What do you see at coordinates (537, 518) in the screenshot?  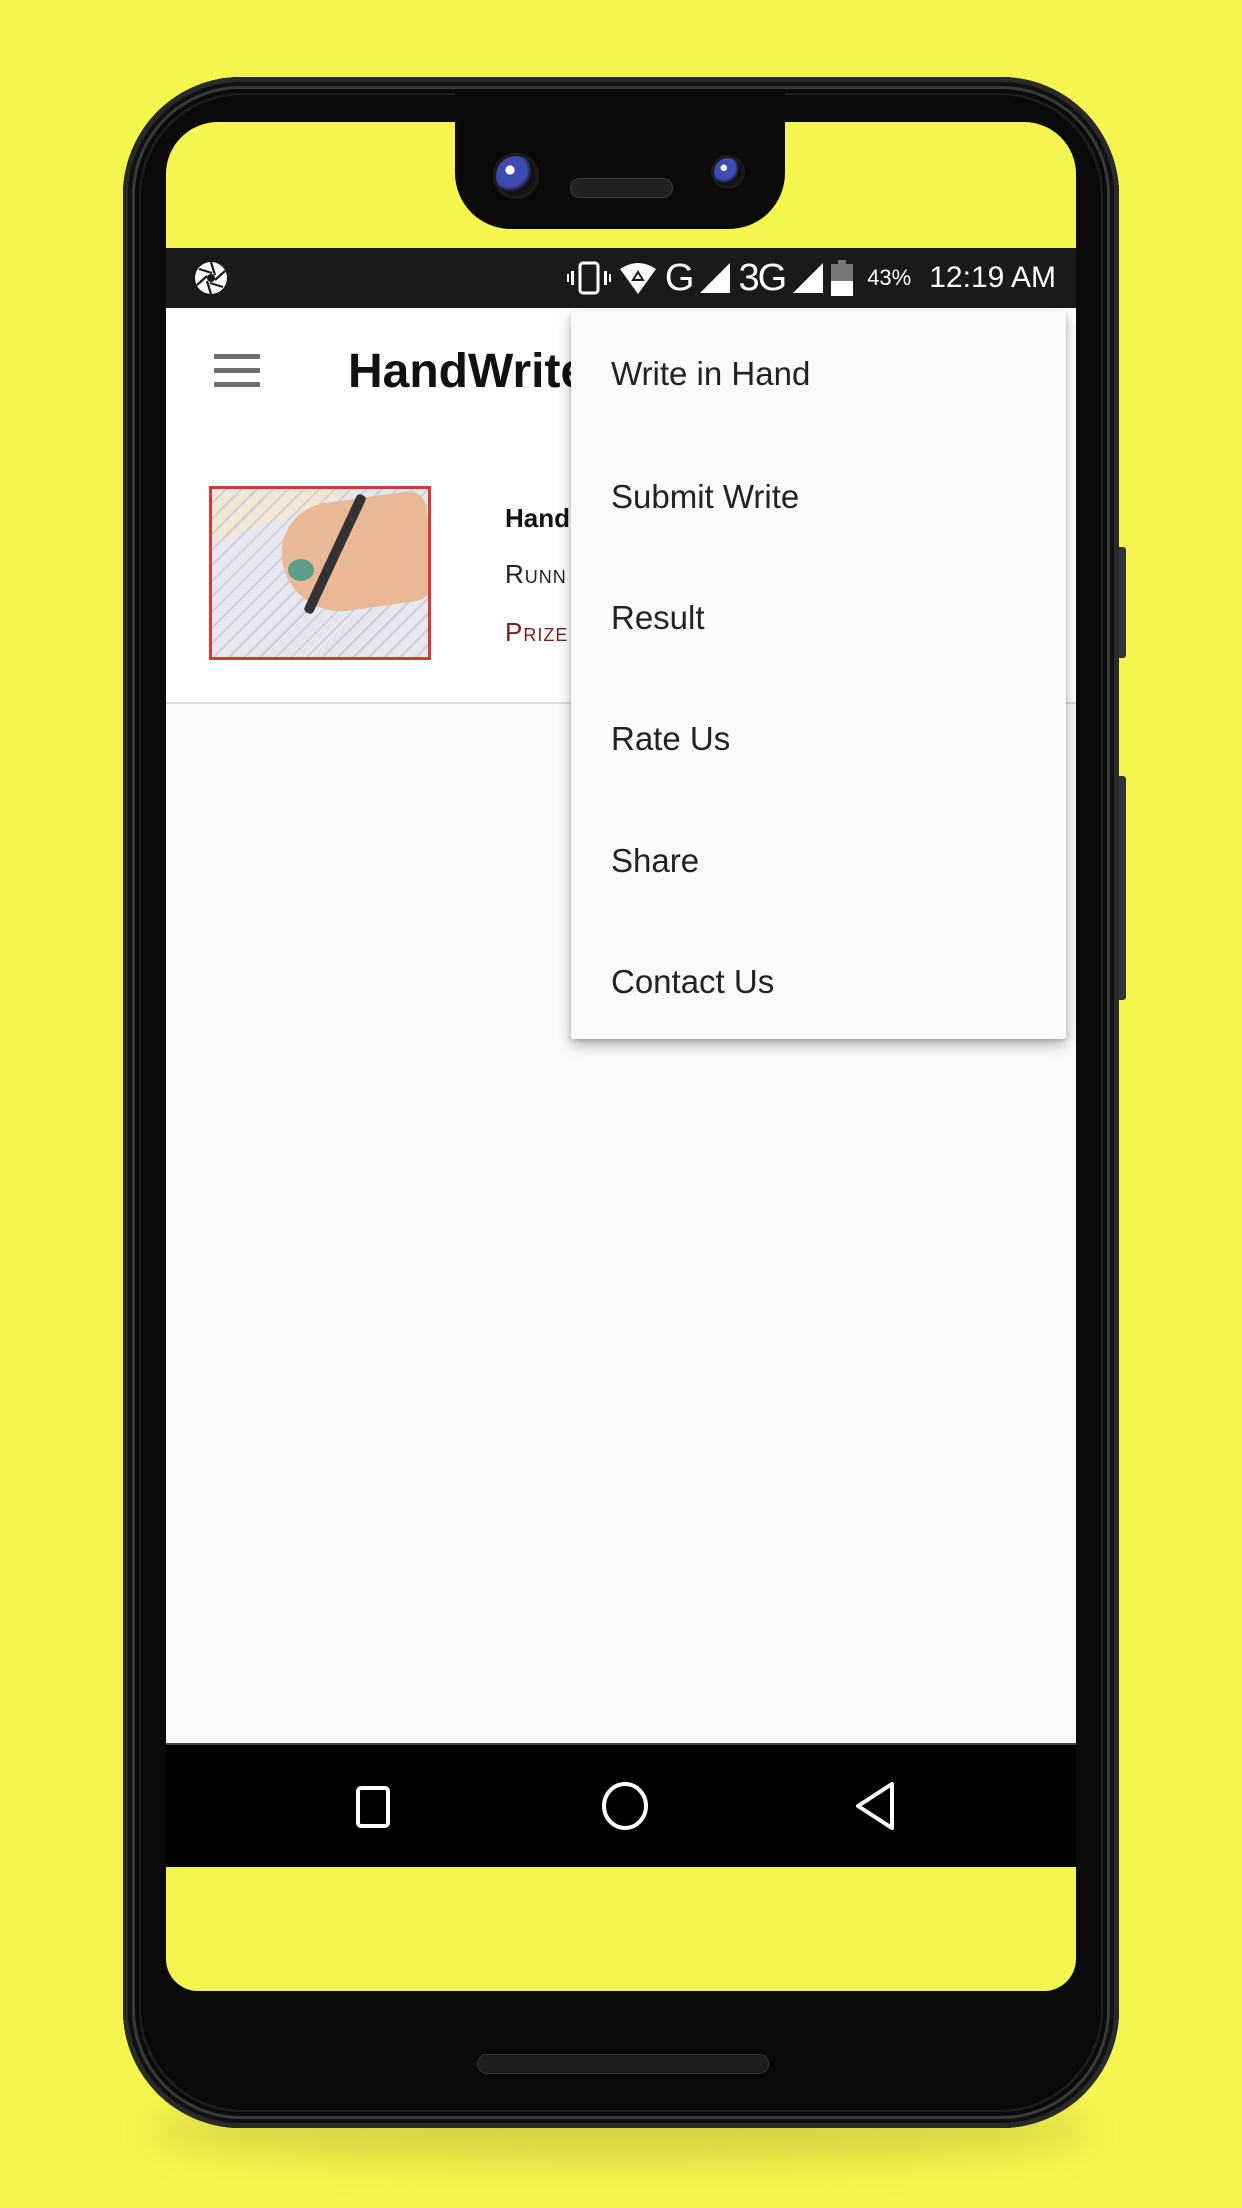 I see `card-title: Hand` at bounding box center [537, 518].